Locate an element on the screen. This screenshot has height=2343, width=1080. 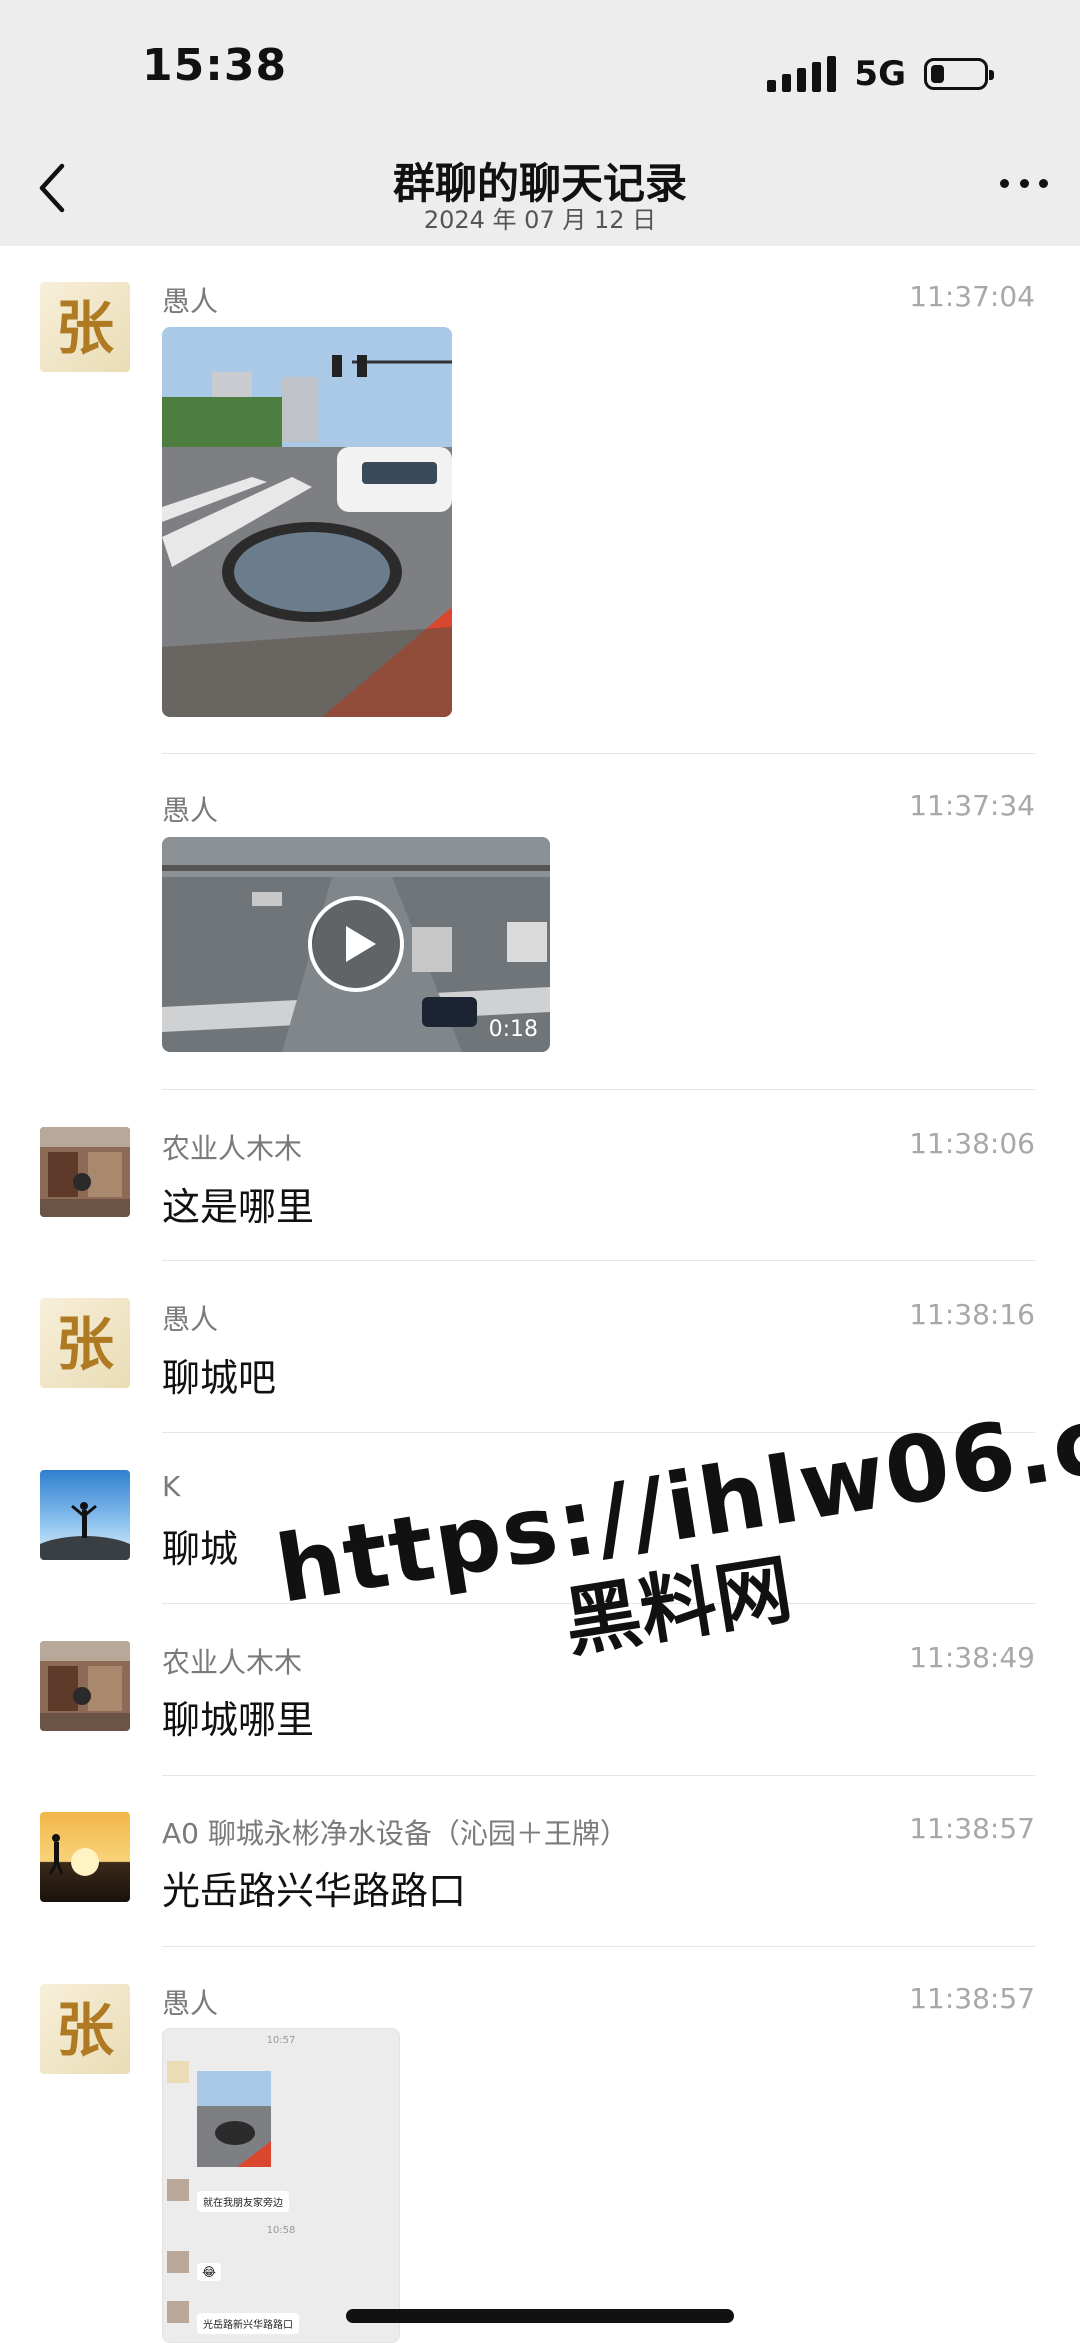
inner-caption: 就在我朋友家旁边 is located at coordinates (243, 2201).